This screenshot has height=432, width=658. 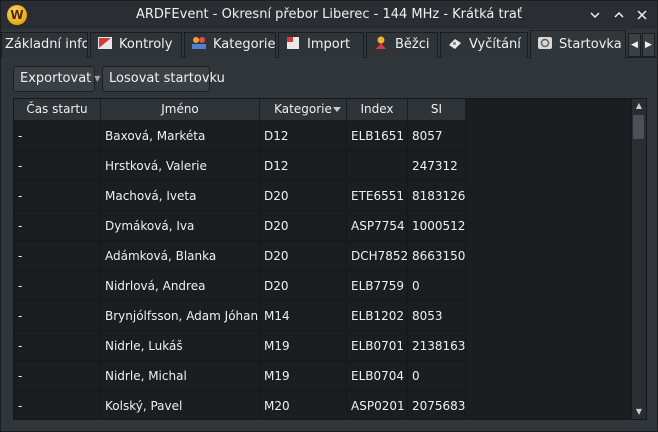 What do you see at coordinates (180, 346) in the screenshot?
I see `cell-name: Nidrle, Lukáš` at bounding box center [180, 346].